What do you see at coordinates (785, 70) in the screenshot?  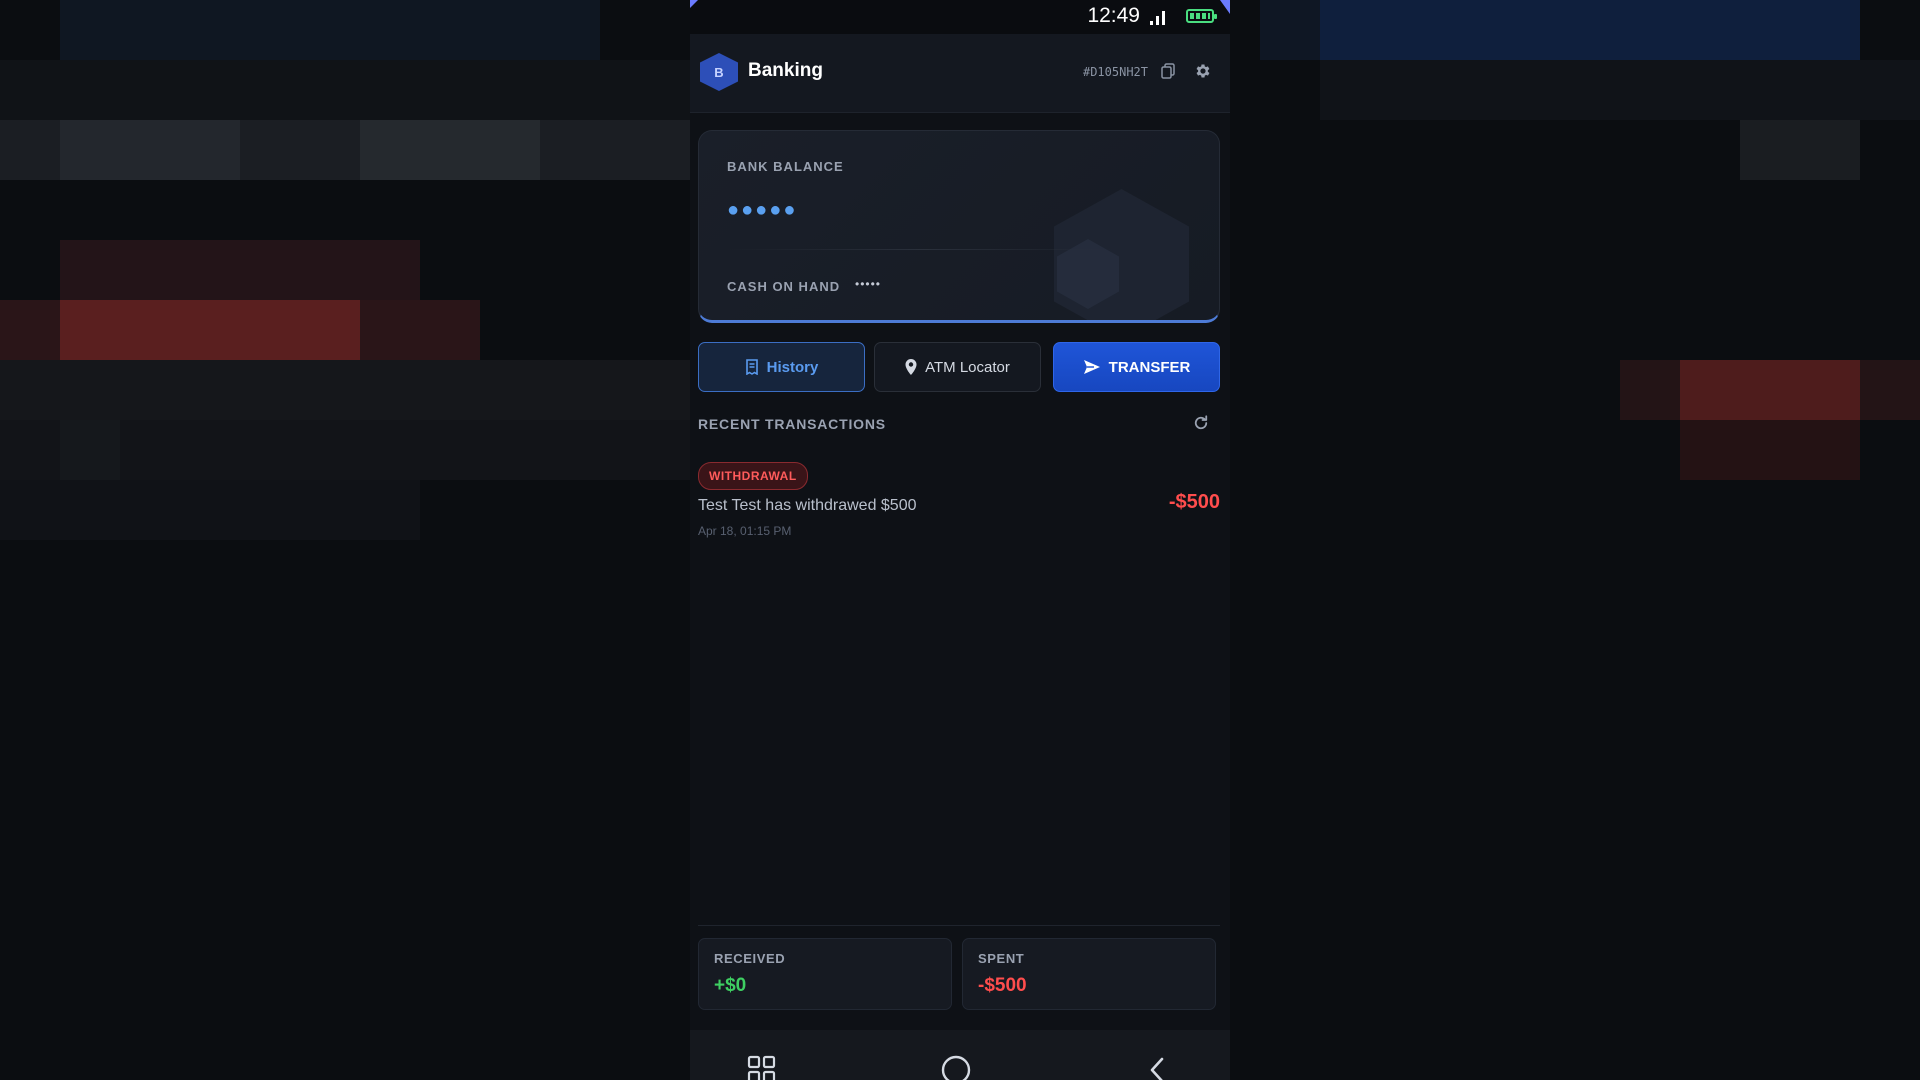 I see `app-title: Banking` at bounding box center [785, 70].